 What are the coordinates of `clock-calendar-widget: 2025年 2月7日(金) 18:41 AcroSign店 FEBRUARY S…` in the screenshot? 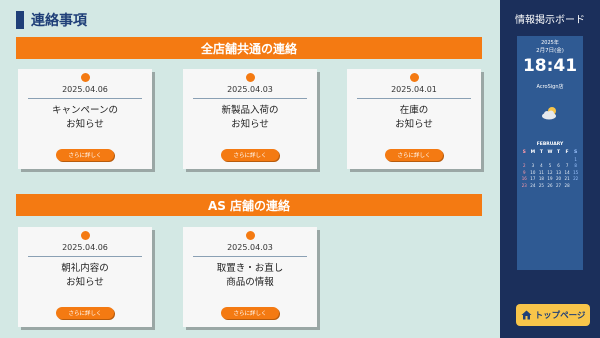 It's located at (550, 153).